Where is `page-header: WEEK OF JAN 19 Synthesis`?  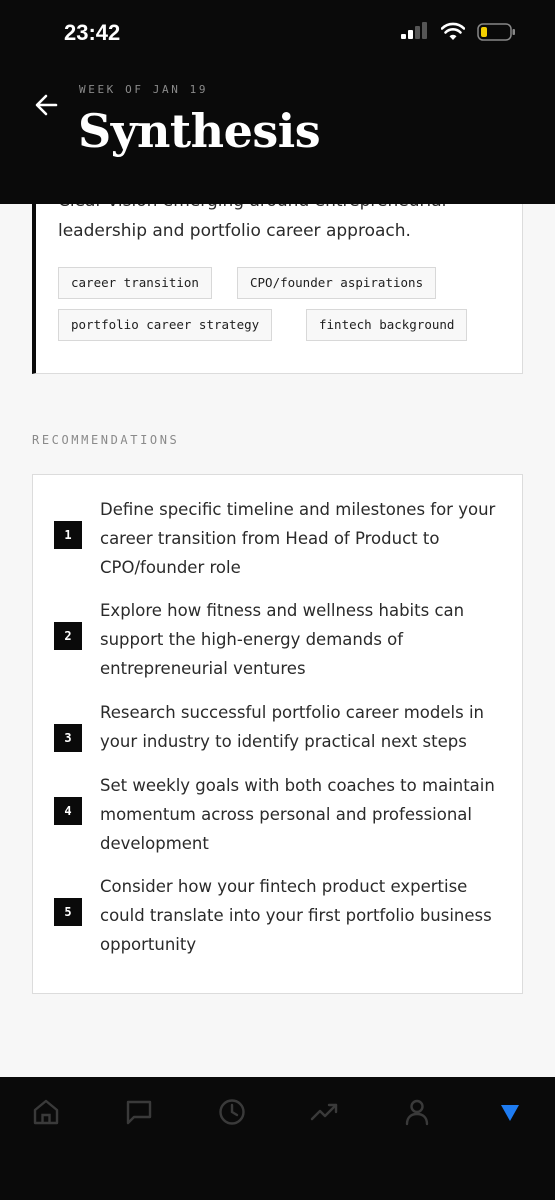 page-header: WEEK OF JAN 19 Synthesis is located at coordinates (277, 136).